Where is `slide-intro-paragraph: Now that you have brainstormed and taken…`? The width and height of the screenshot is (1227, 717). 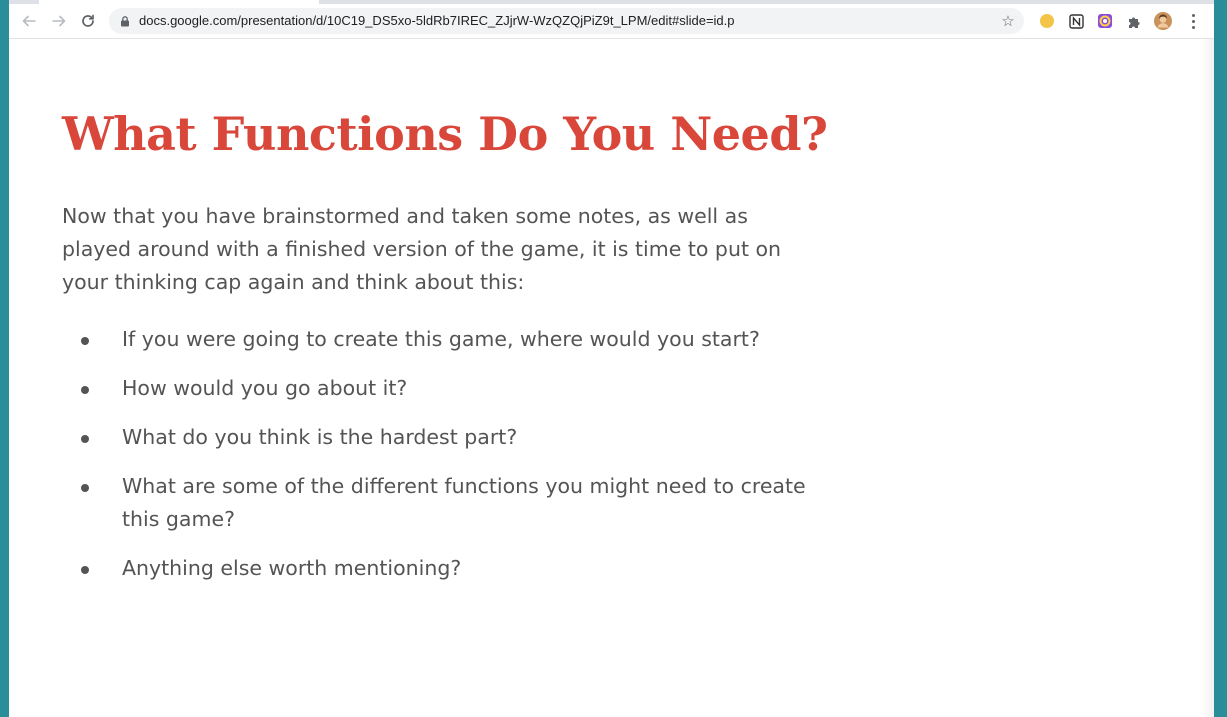 slide-intro-paragraph: Now that you have brainstormed and taken… is located at coordinates (422, 249).